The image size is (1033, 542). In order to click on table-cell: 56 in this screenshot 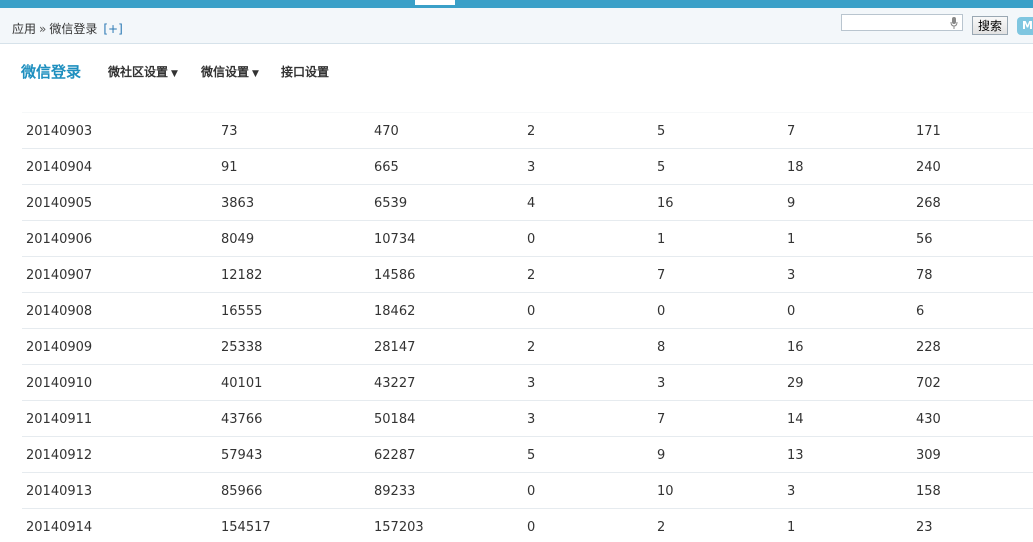, I will do `click(924, 239)`.